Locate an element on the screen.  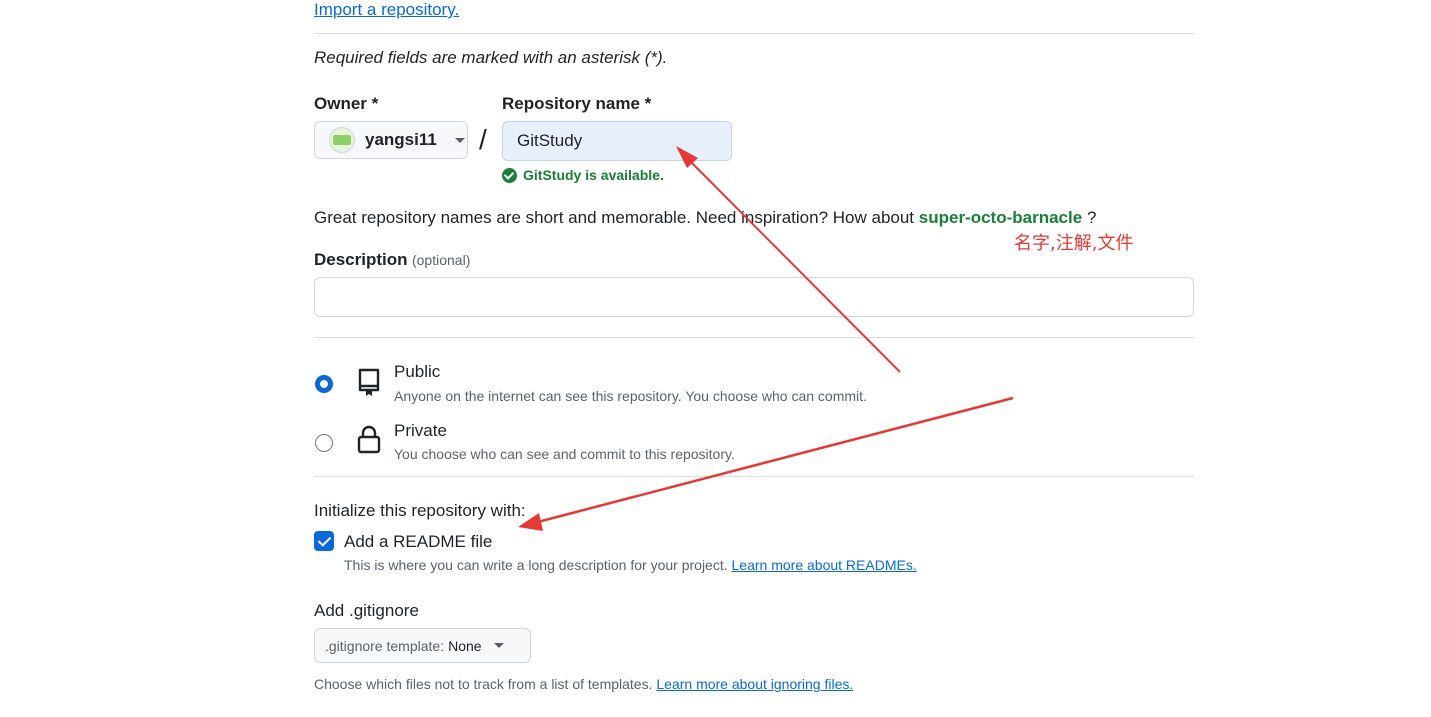
arrow-to-repo-name is located at coordinates (788, 259).